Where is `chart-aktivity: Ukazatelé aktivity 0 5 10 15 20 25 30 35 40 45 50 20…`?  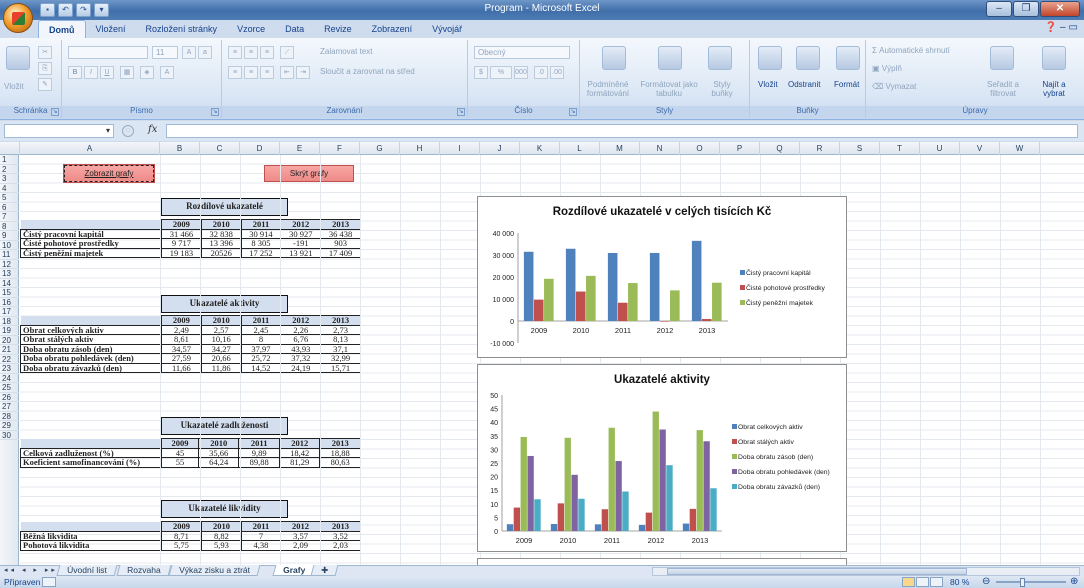
chart-aktivity: Ukazatelé aktivity 0 5 10 15 20 25 30 35 40 45 50 20… is located at coordinates (662, 458).